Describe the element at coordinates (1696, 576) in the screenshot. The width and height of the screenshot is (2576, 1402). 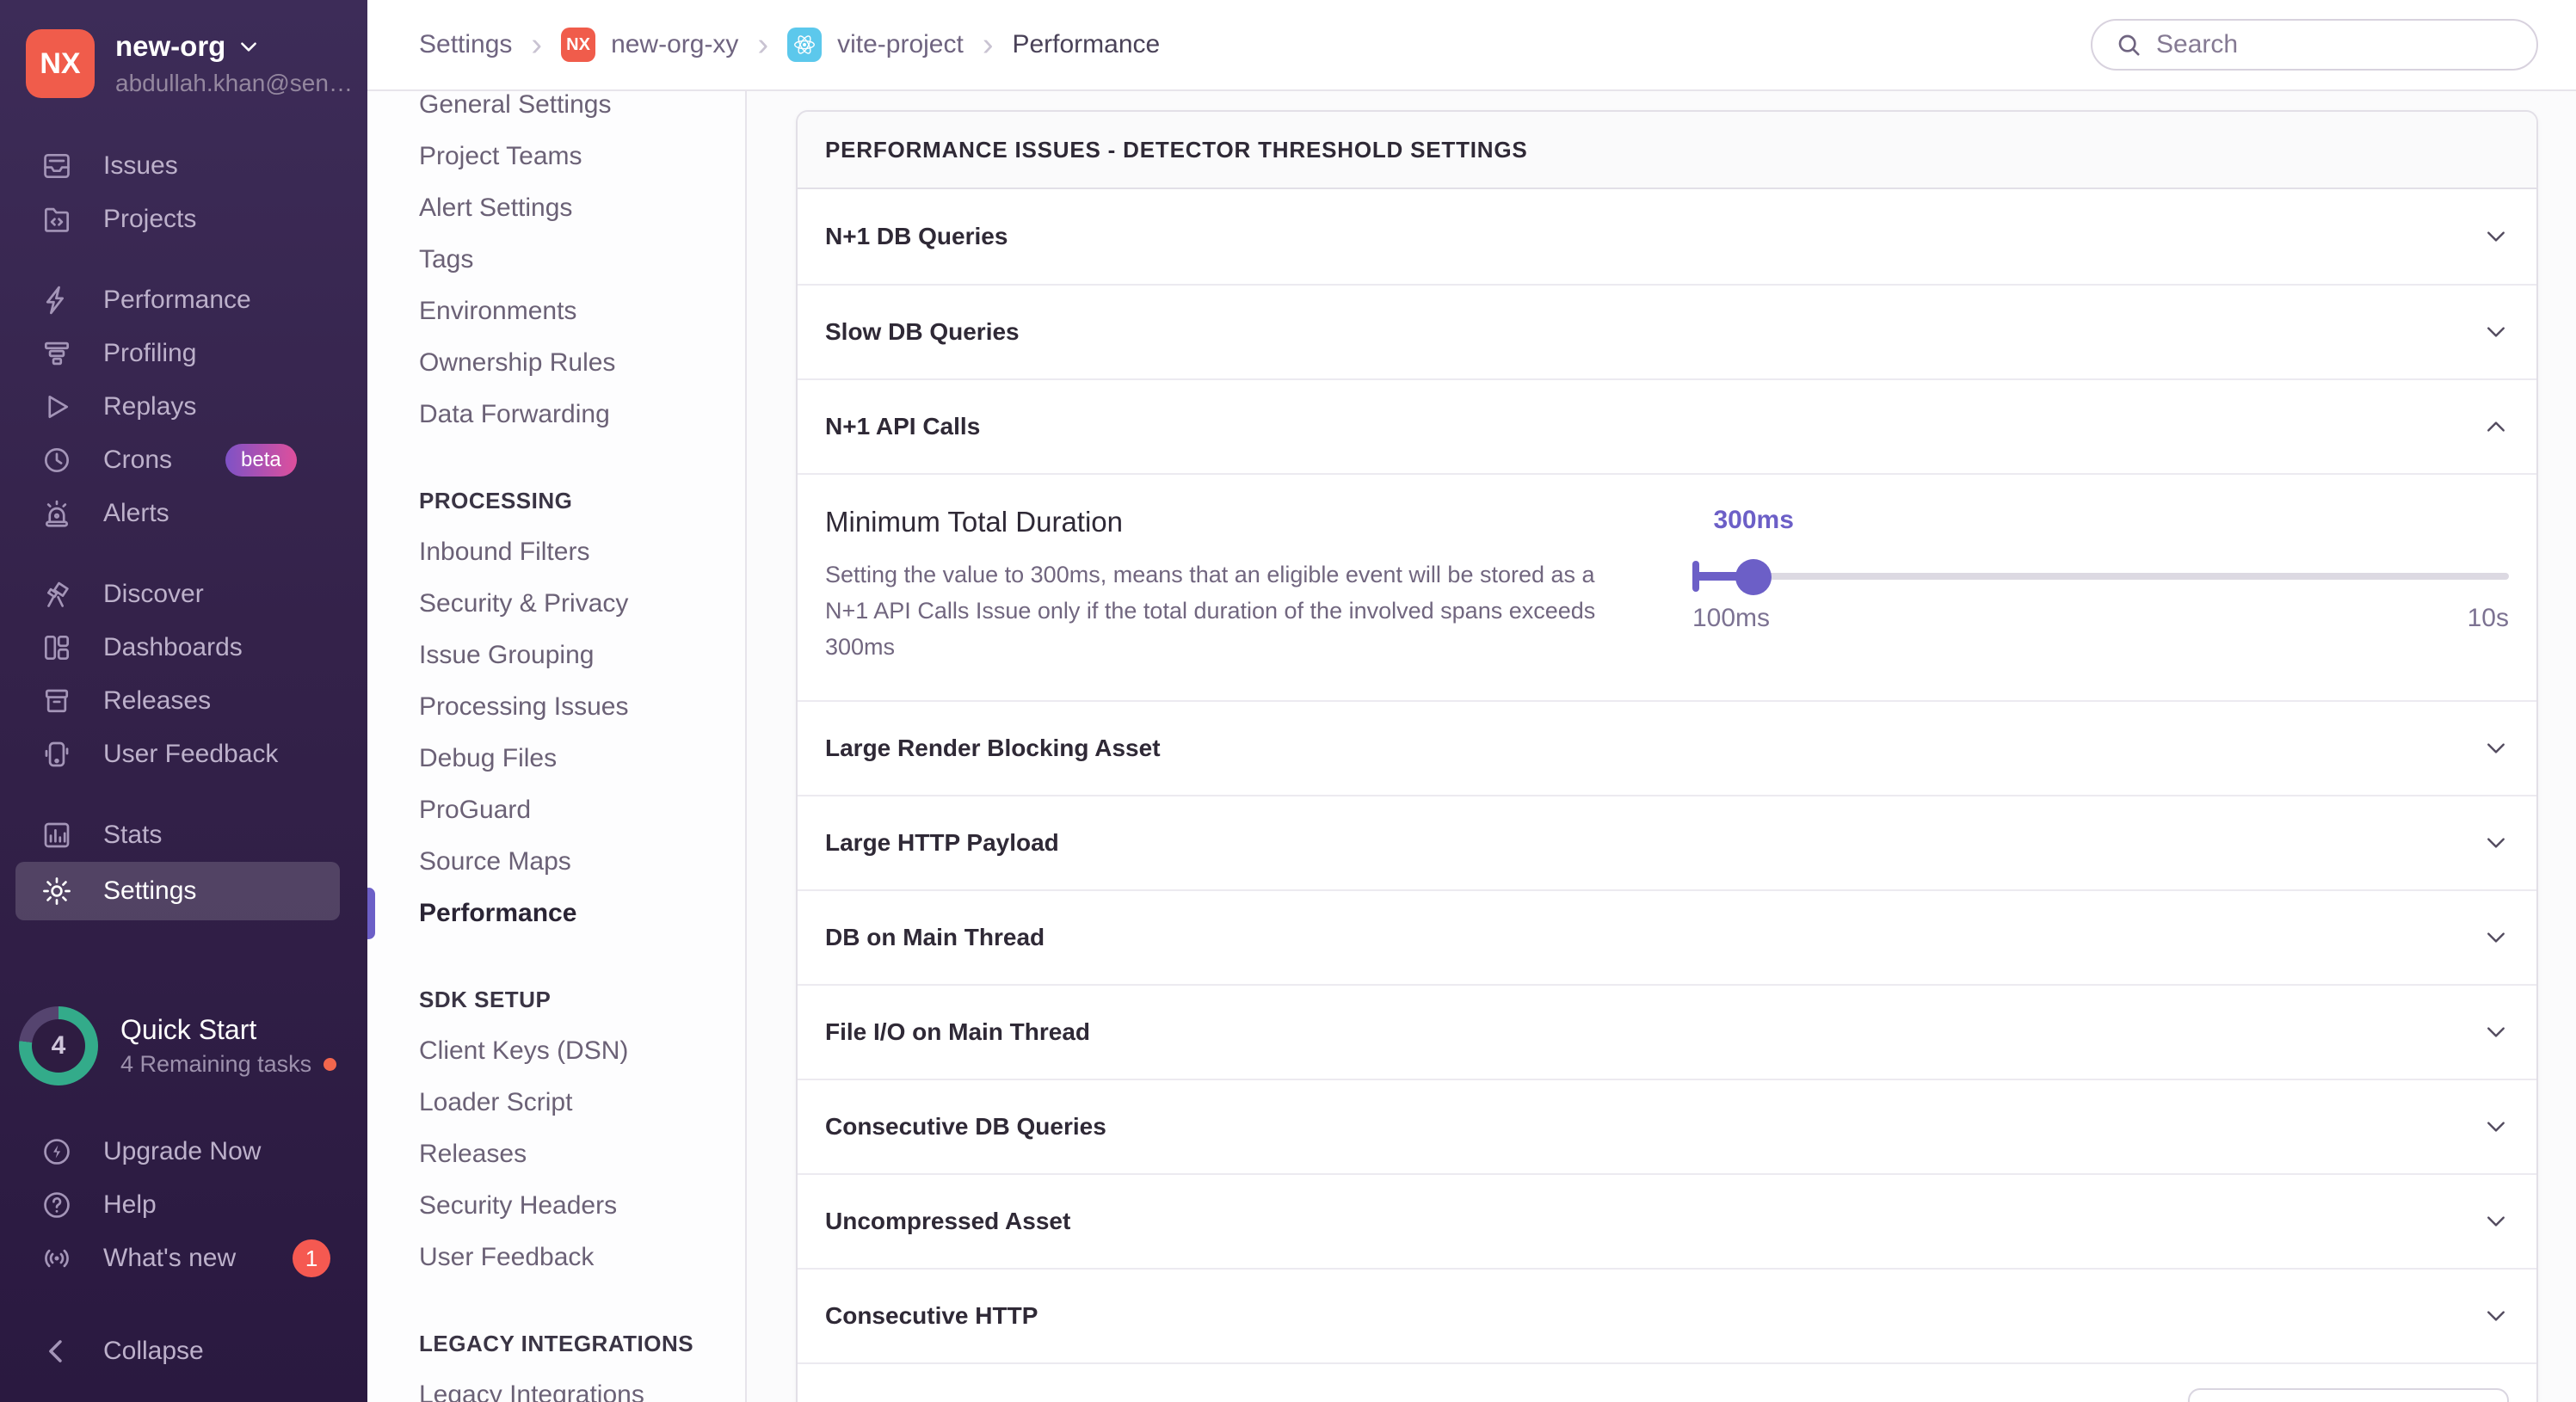
I see `slider-min-tick` at that location.